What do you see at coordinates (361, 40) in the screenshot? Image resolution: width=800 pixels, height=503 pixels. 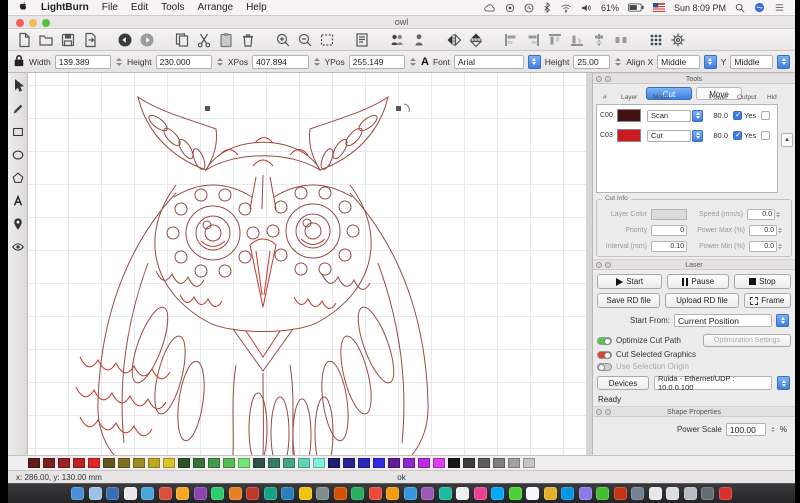 I see `preview-icon` at bounding box center [361, 40].